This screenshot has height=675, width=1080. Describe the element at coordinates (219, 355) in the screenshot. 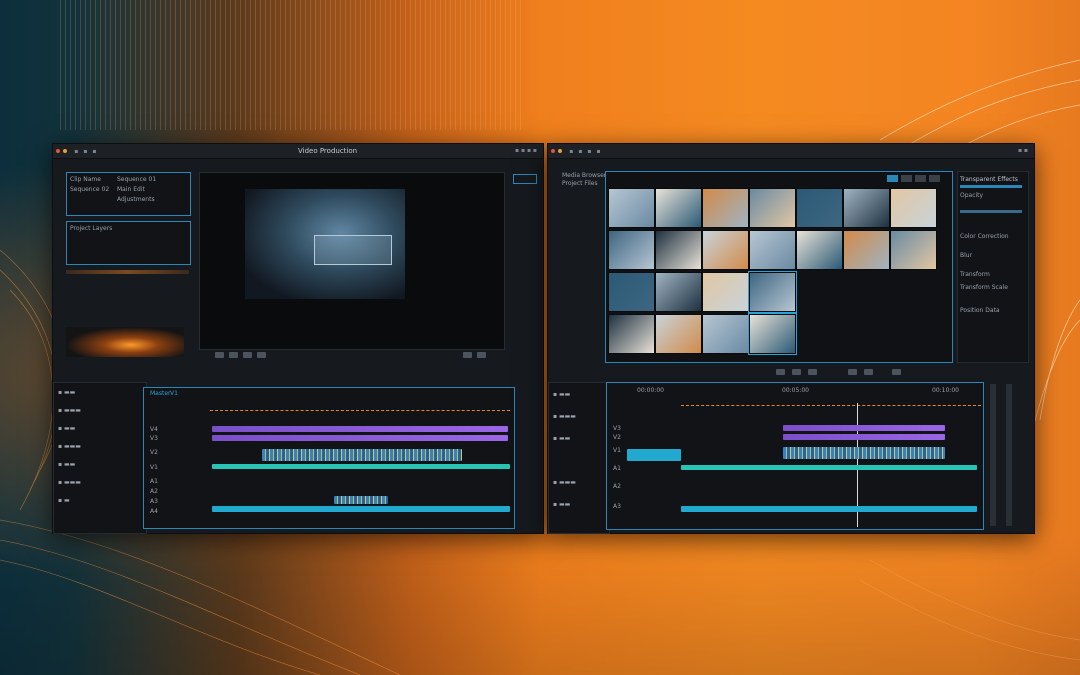

I see `step-back-button` at that location.